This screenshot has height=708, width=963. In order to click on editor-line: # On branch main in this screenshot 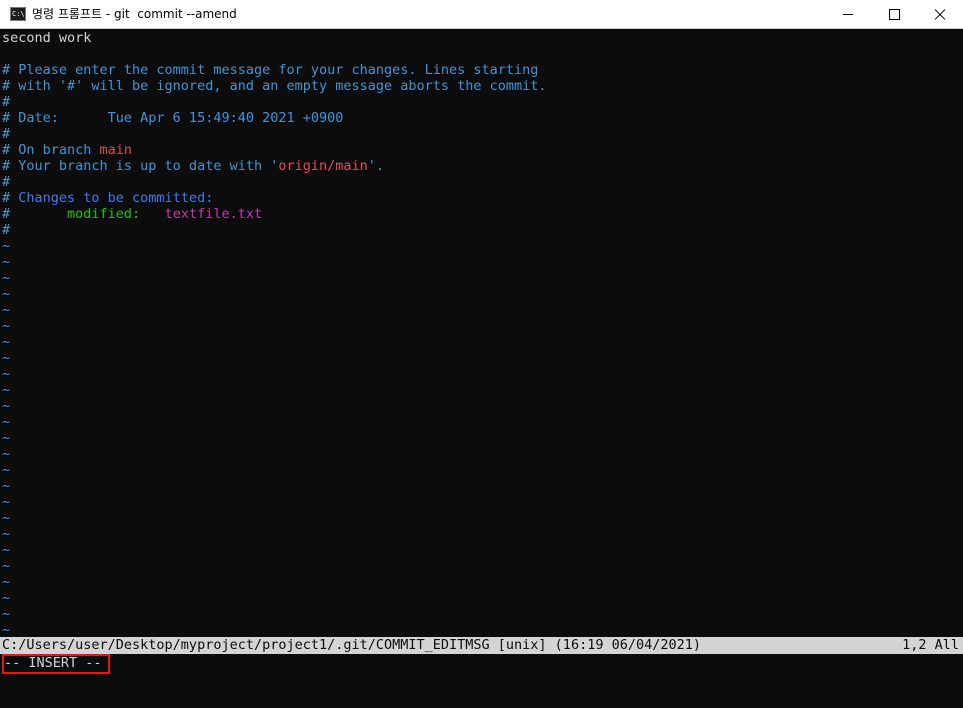, I will do `click(67, 150)`.